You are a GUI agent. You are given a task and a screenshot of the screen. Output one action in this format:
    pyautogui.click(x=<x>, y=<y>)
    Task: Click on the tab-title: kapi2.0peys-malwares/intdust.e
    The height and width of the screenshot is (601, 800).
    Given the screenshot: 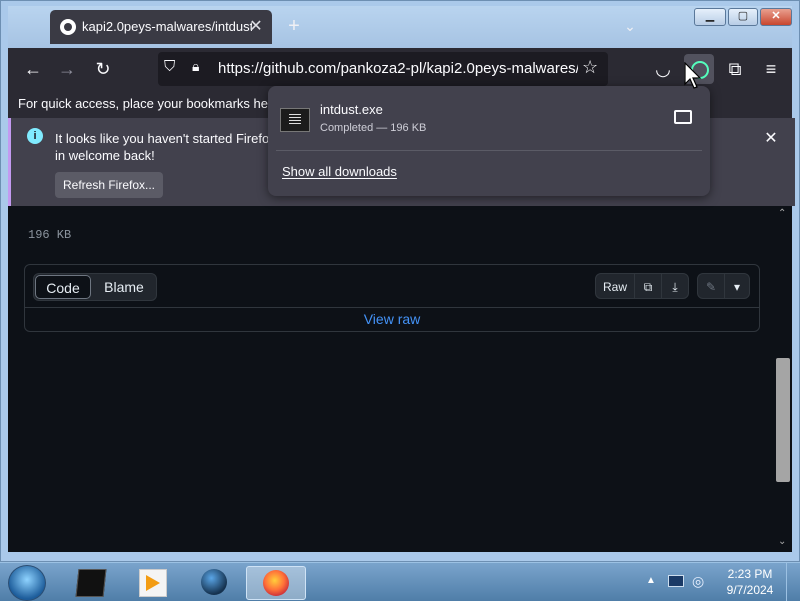 What is the action you would take?
    pyautogui.click(x=167, y=26)
    